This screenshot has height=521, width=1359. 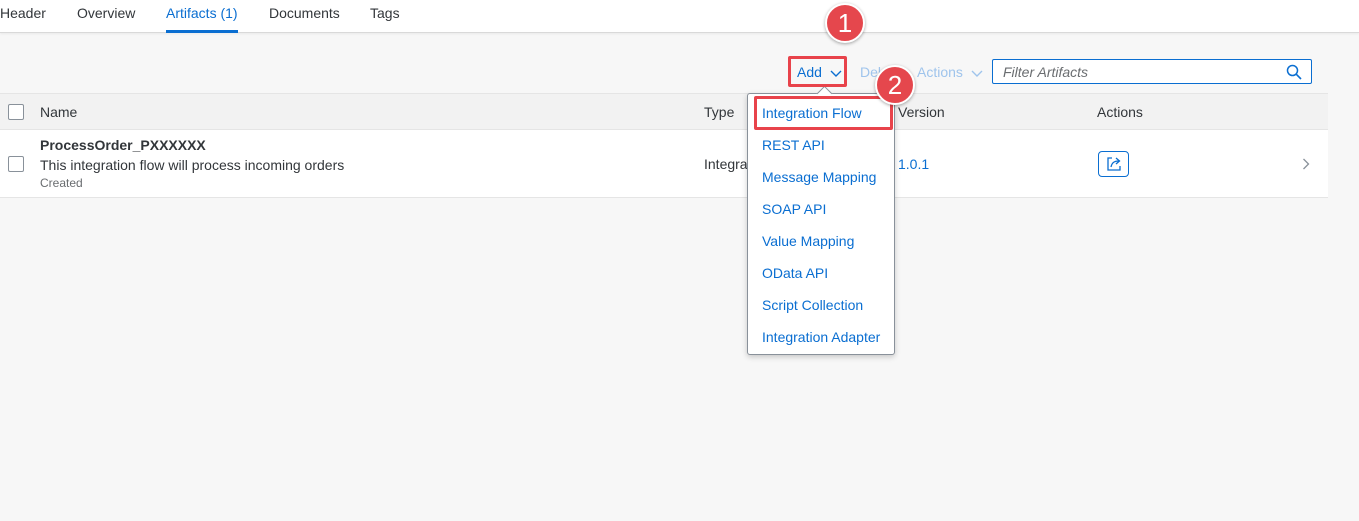 What do you see at coordinates (821, 177) in the screenshot?
I see `menu-item-message-mapping: Message Mapping` at bounding box center [821, 177].